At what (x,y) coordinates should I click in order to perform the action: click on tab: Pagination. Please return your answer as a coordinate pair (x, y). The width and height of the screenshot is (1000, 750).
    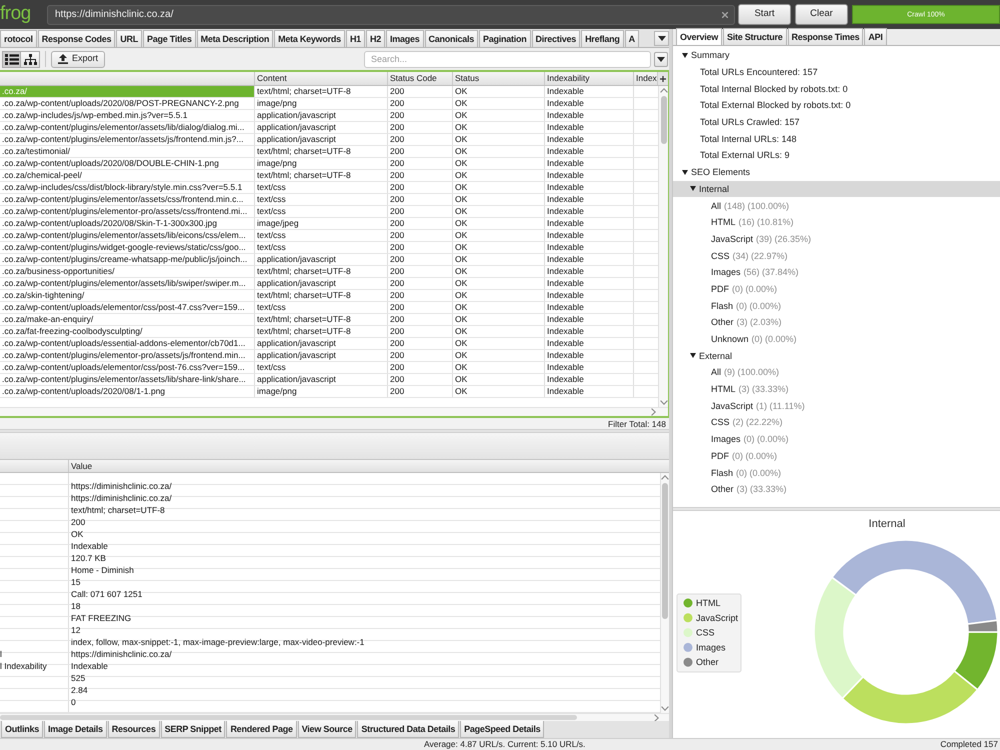
    Looking at the image, I should click on (505, 38).